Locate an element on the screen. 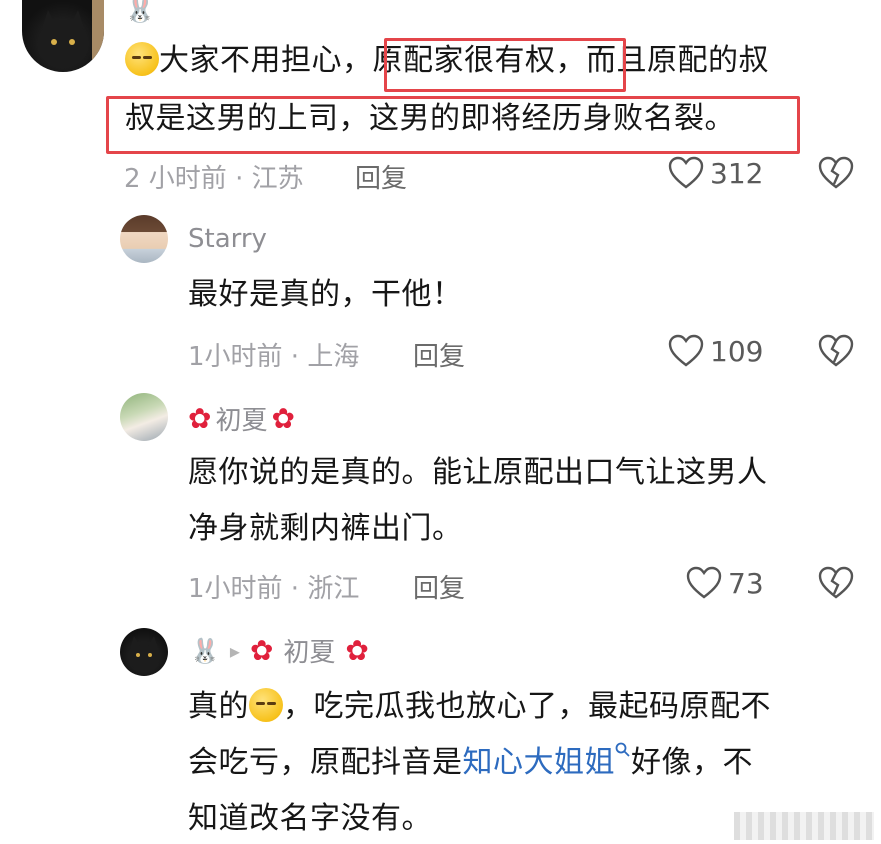 This screenshot has height=844, width=881. comment-text: 愿你说的是真的。能让原配出口气让这男人 is located at coordinates (478, 472).